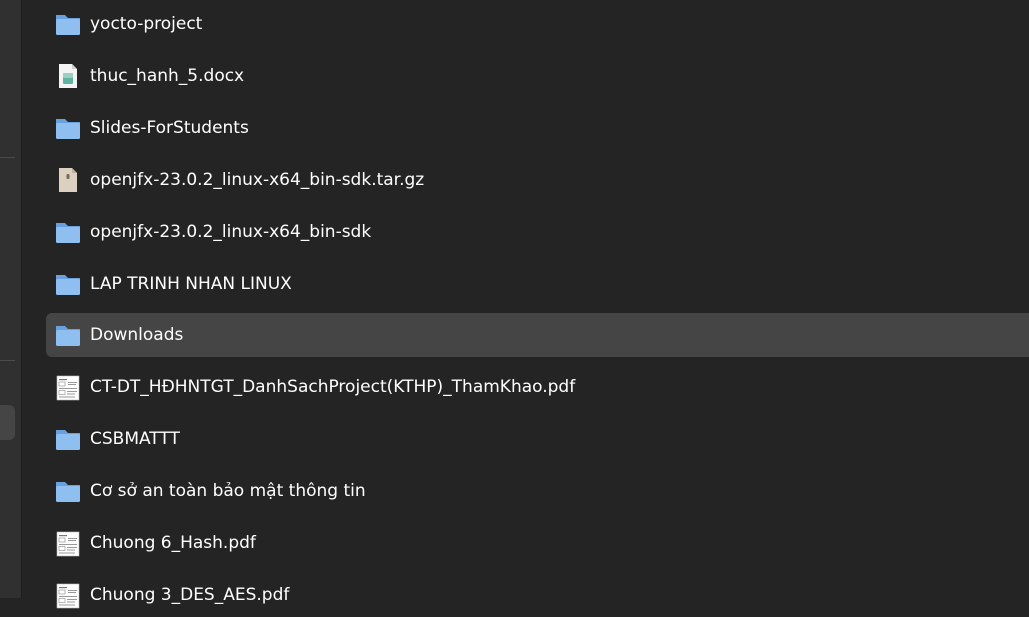 The image size is (1029, 617). What do you see at coordinates (169, 128) in the screenshot?
I see `file-name: Slides-ForStudents` at bounding box center [169, 128].